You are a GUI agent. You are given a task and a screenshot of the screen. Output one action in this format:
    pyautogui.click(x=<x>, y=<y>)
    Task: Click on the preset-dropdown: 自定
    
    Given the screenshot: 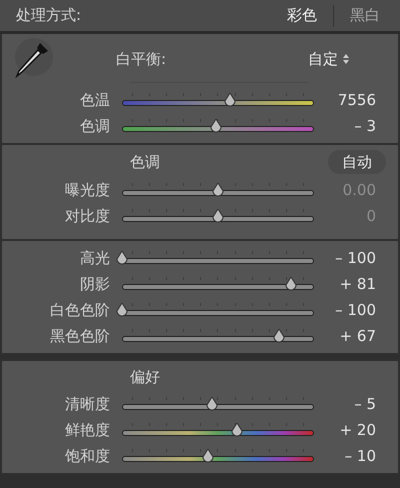 What is the action you would take?
    pyautogui.click(x=329, y=59)
    